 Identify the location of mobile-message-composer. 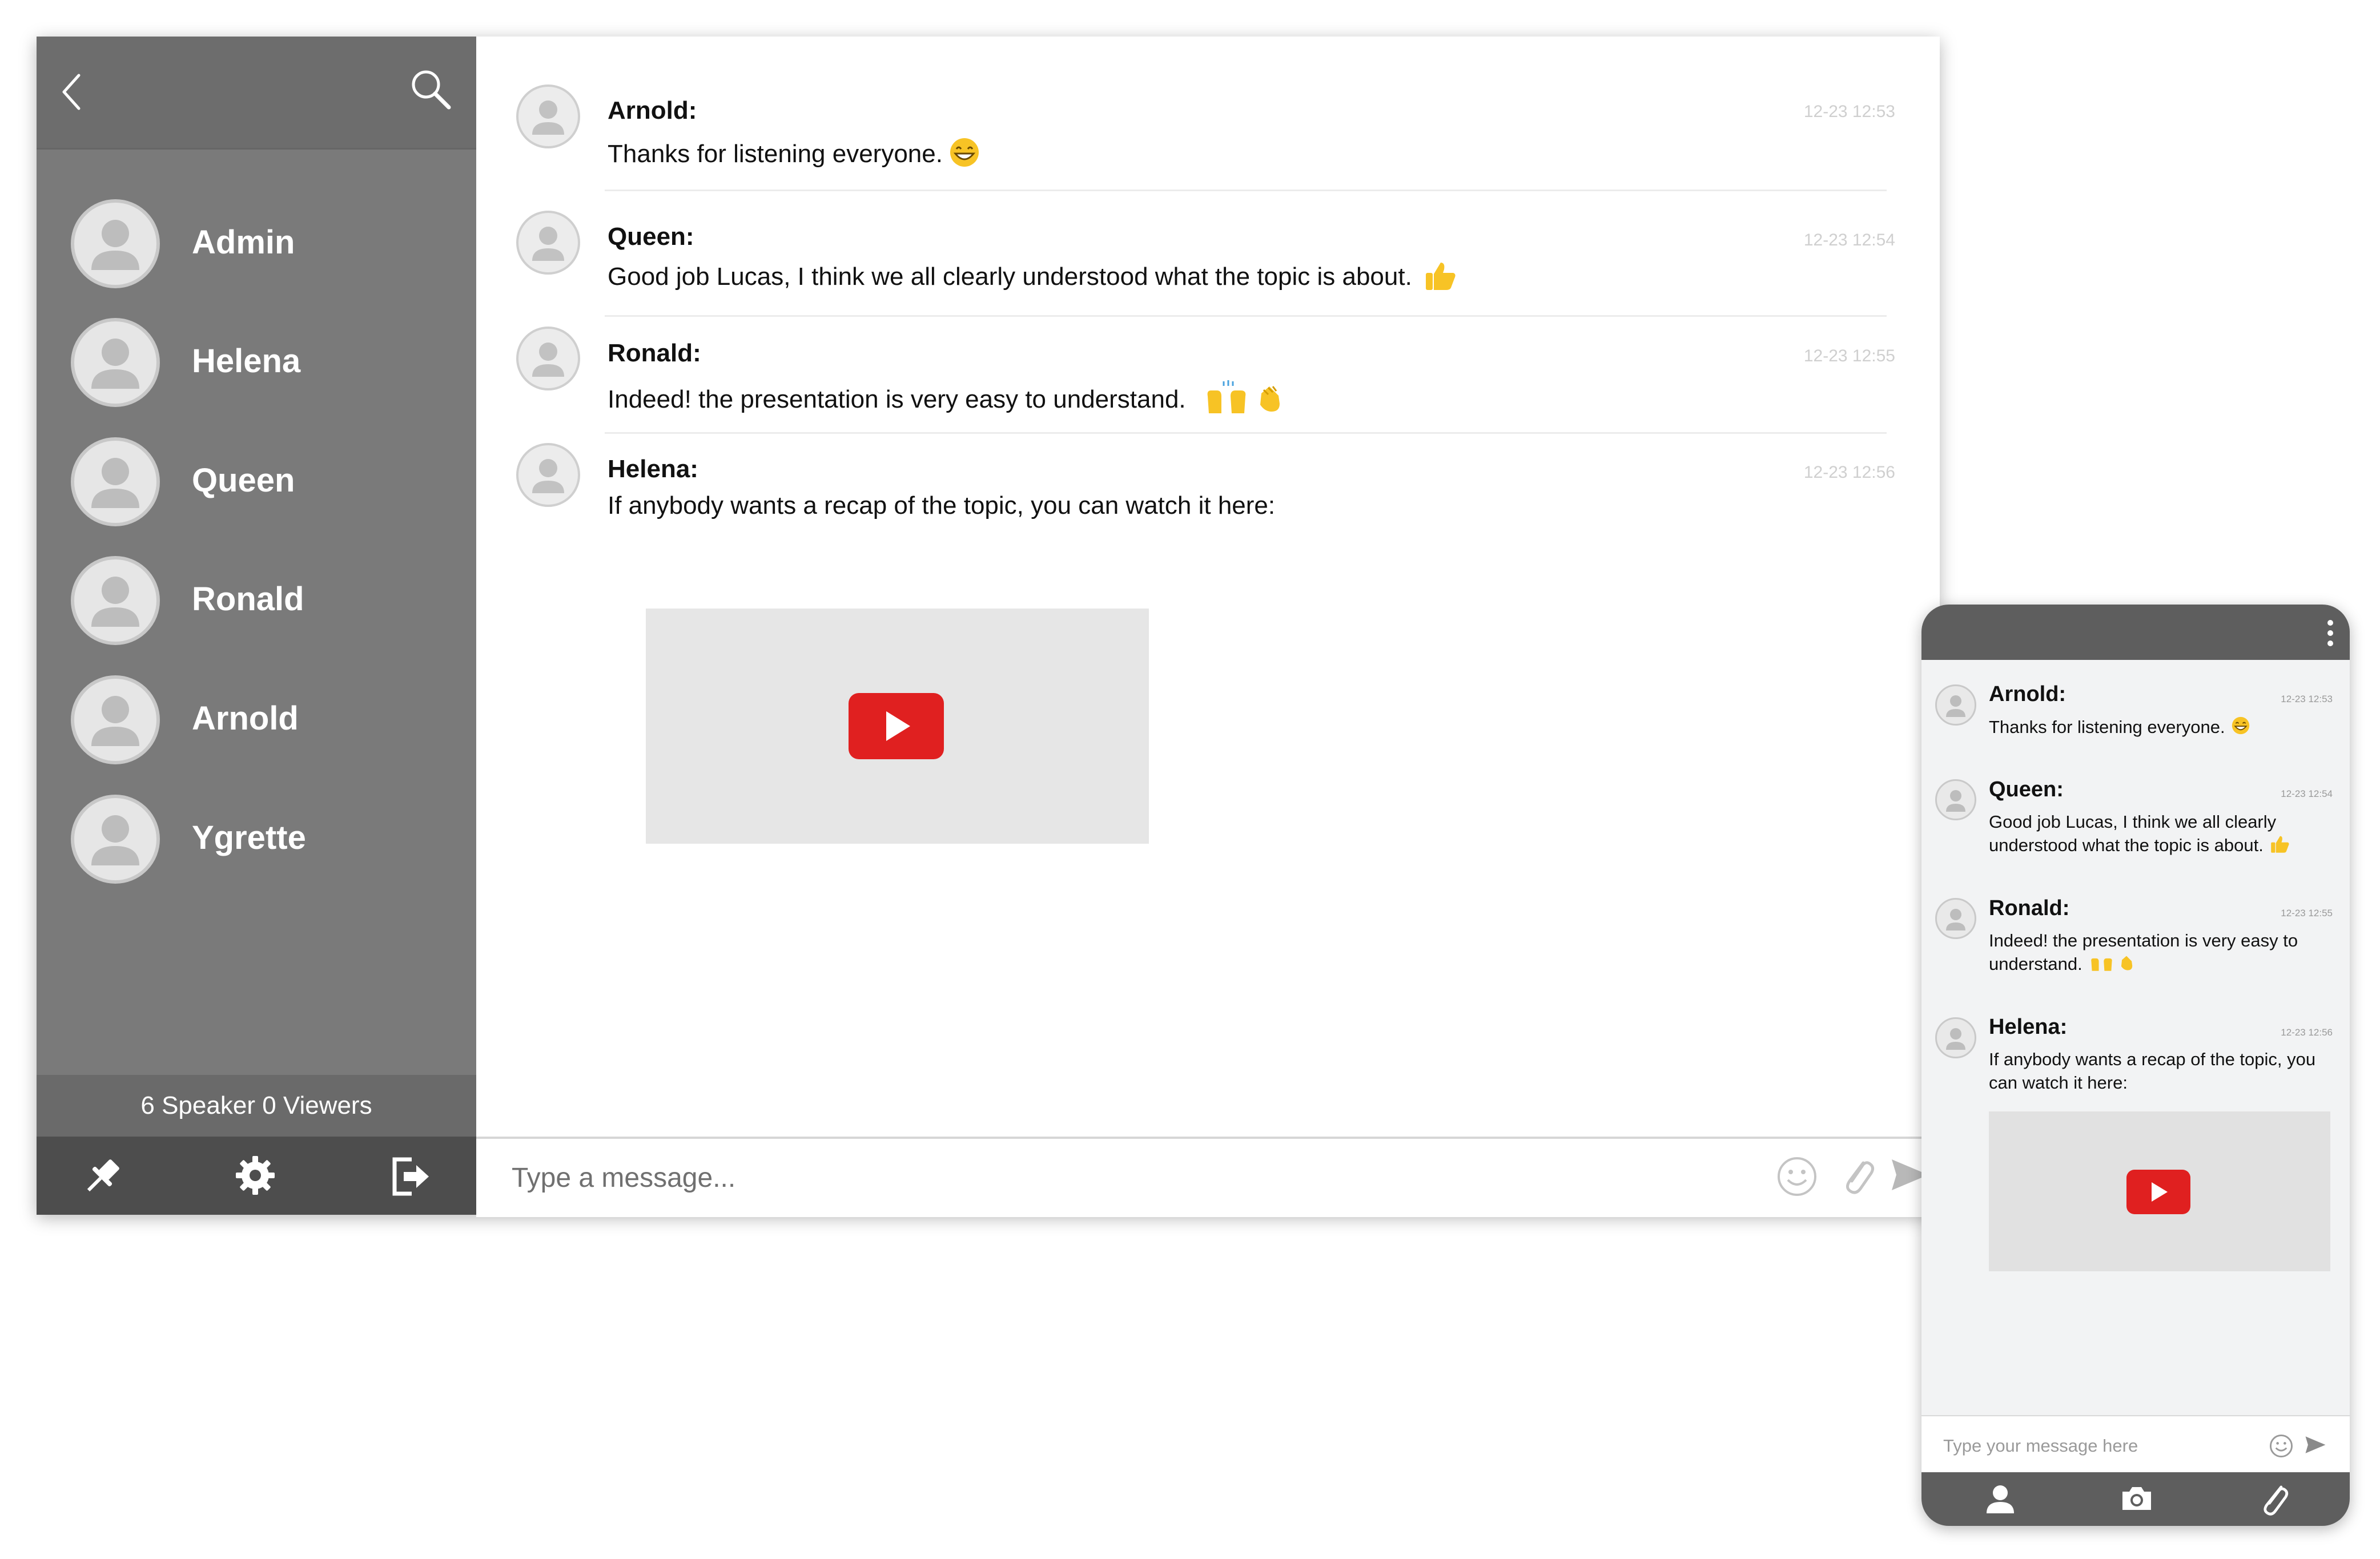
(2135, 1444).